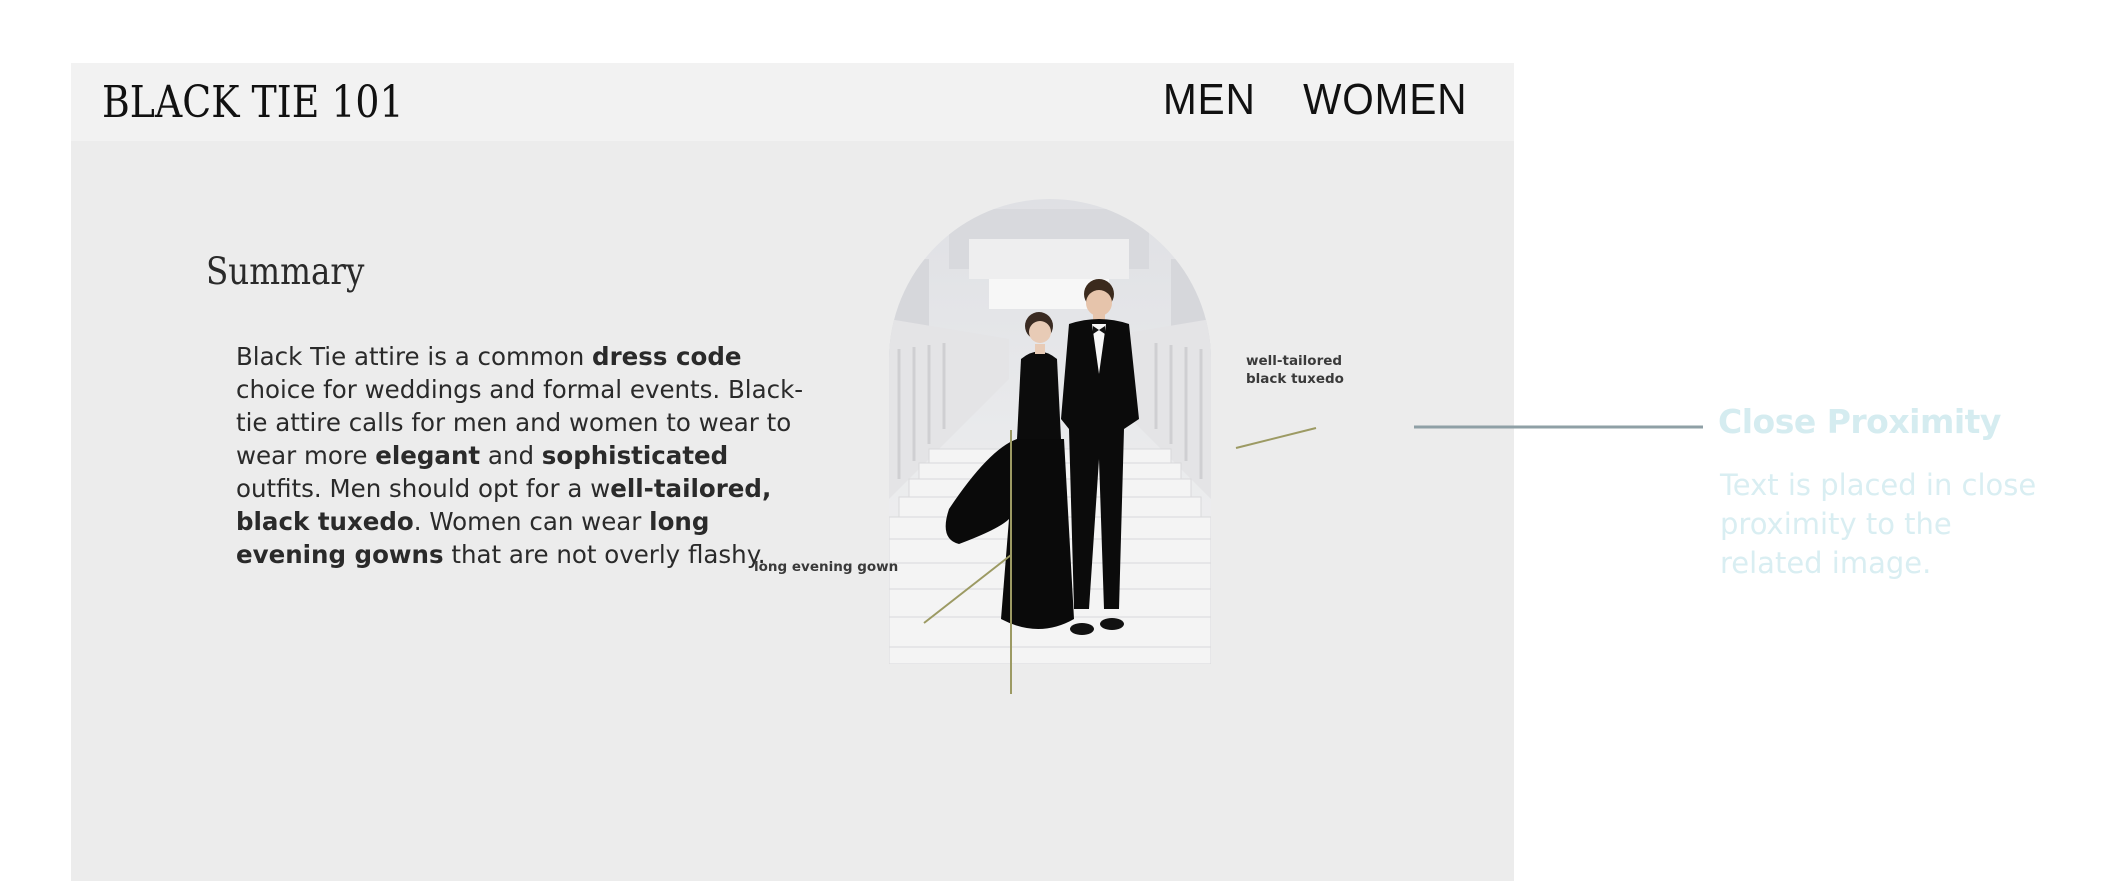 This screenshot has height=881, width=2104. I want to click on summary-heading: Summary, so click(285, 271).